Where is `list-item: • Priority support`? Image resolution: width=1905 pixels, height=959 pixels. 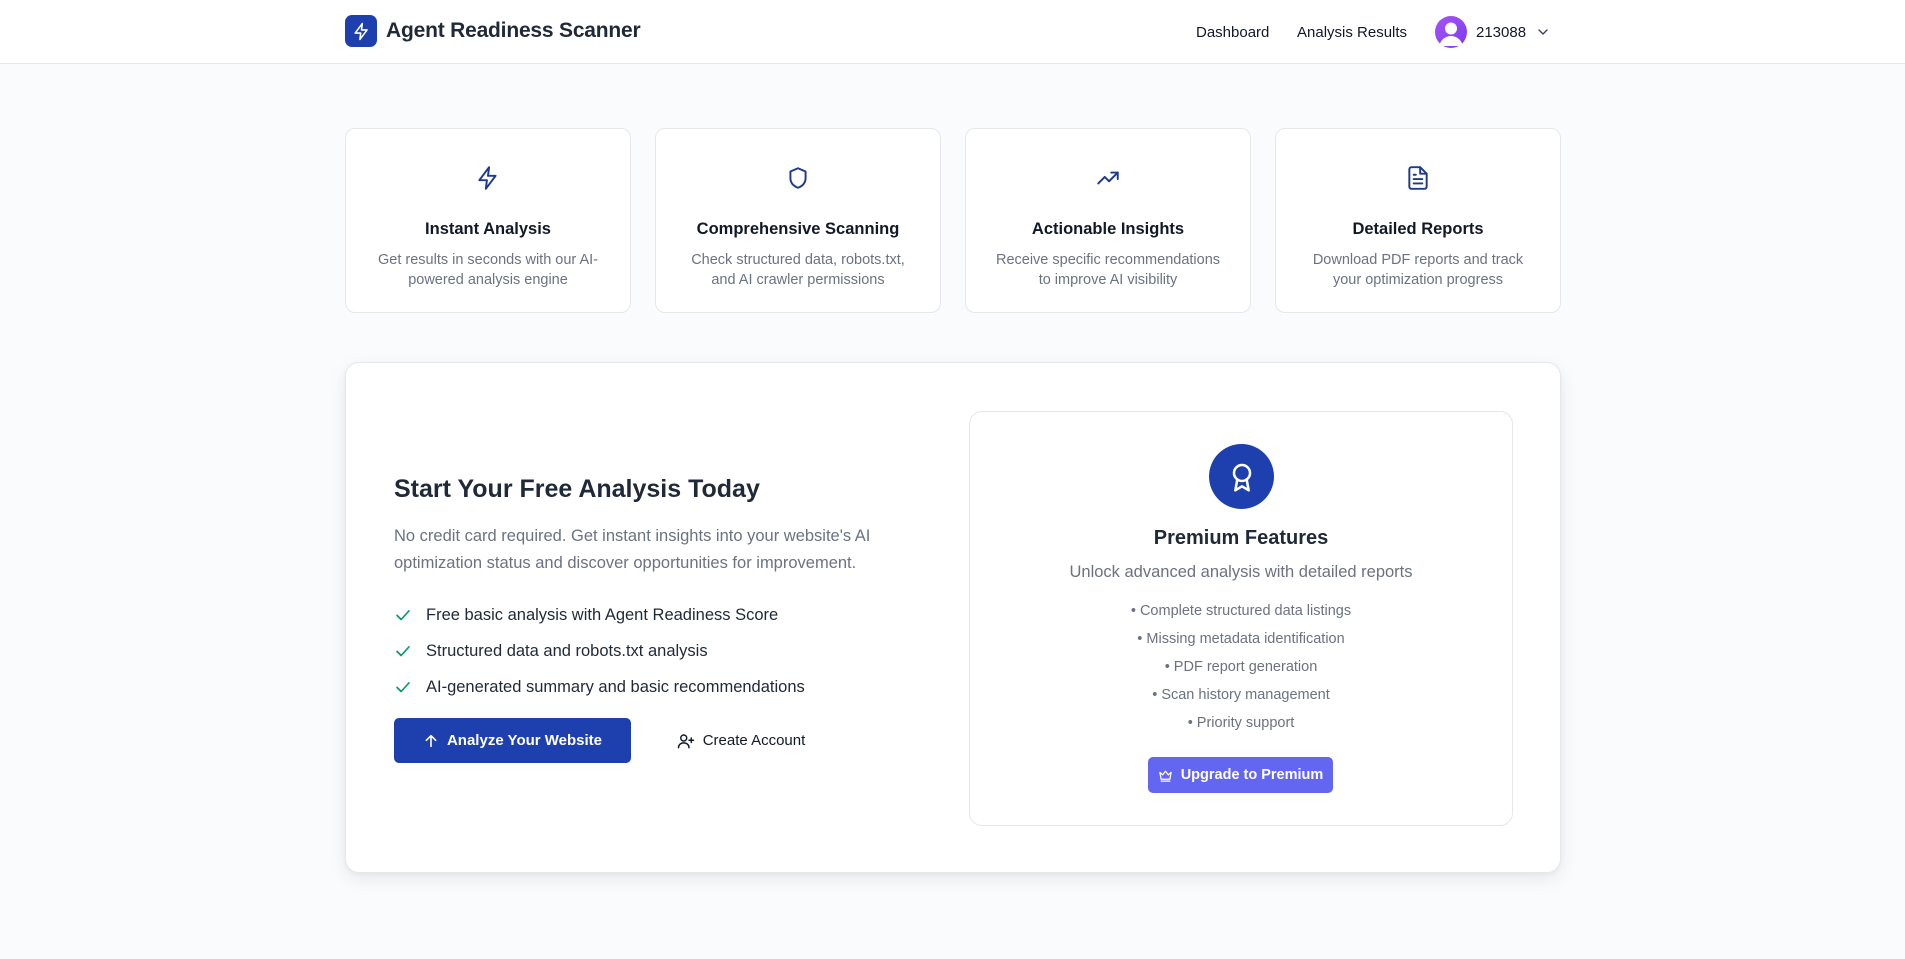
list-item: • Priority support is located at coordinates (1241, 723).